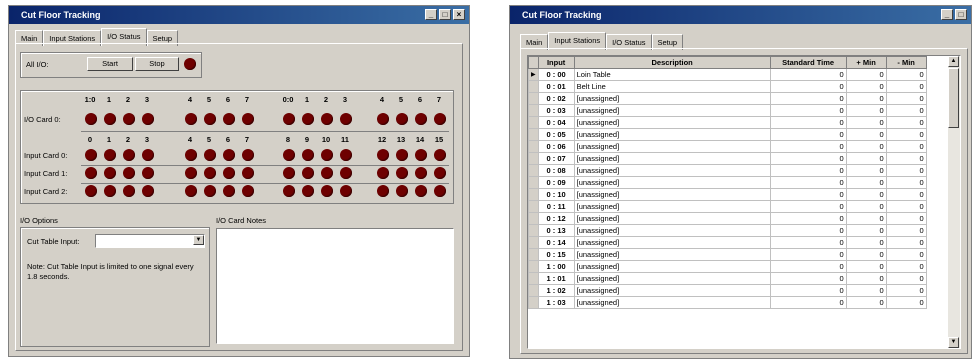  Describe the element at coordinates (445, 14) in the screenshot. I see `maximize-button: □` at that location.